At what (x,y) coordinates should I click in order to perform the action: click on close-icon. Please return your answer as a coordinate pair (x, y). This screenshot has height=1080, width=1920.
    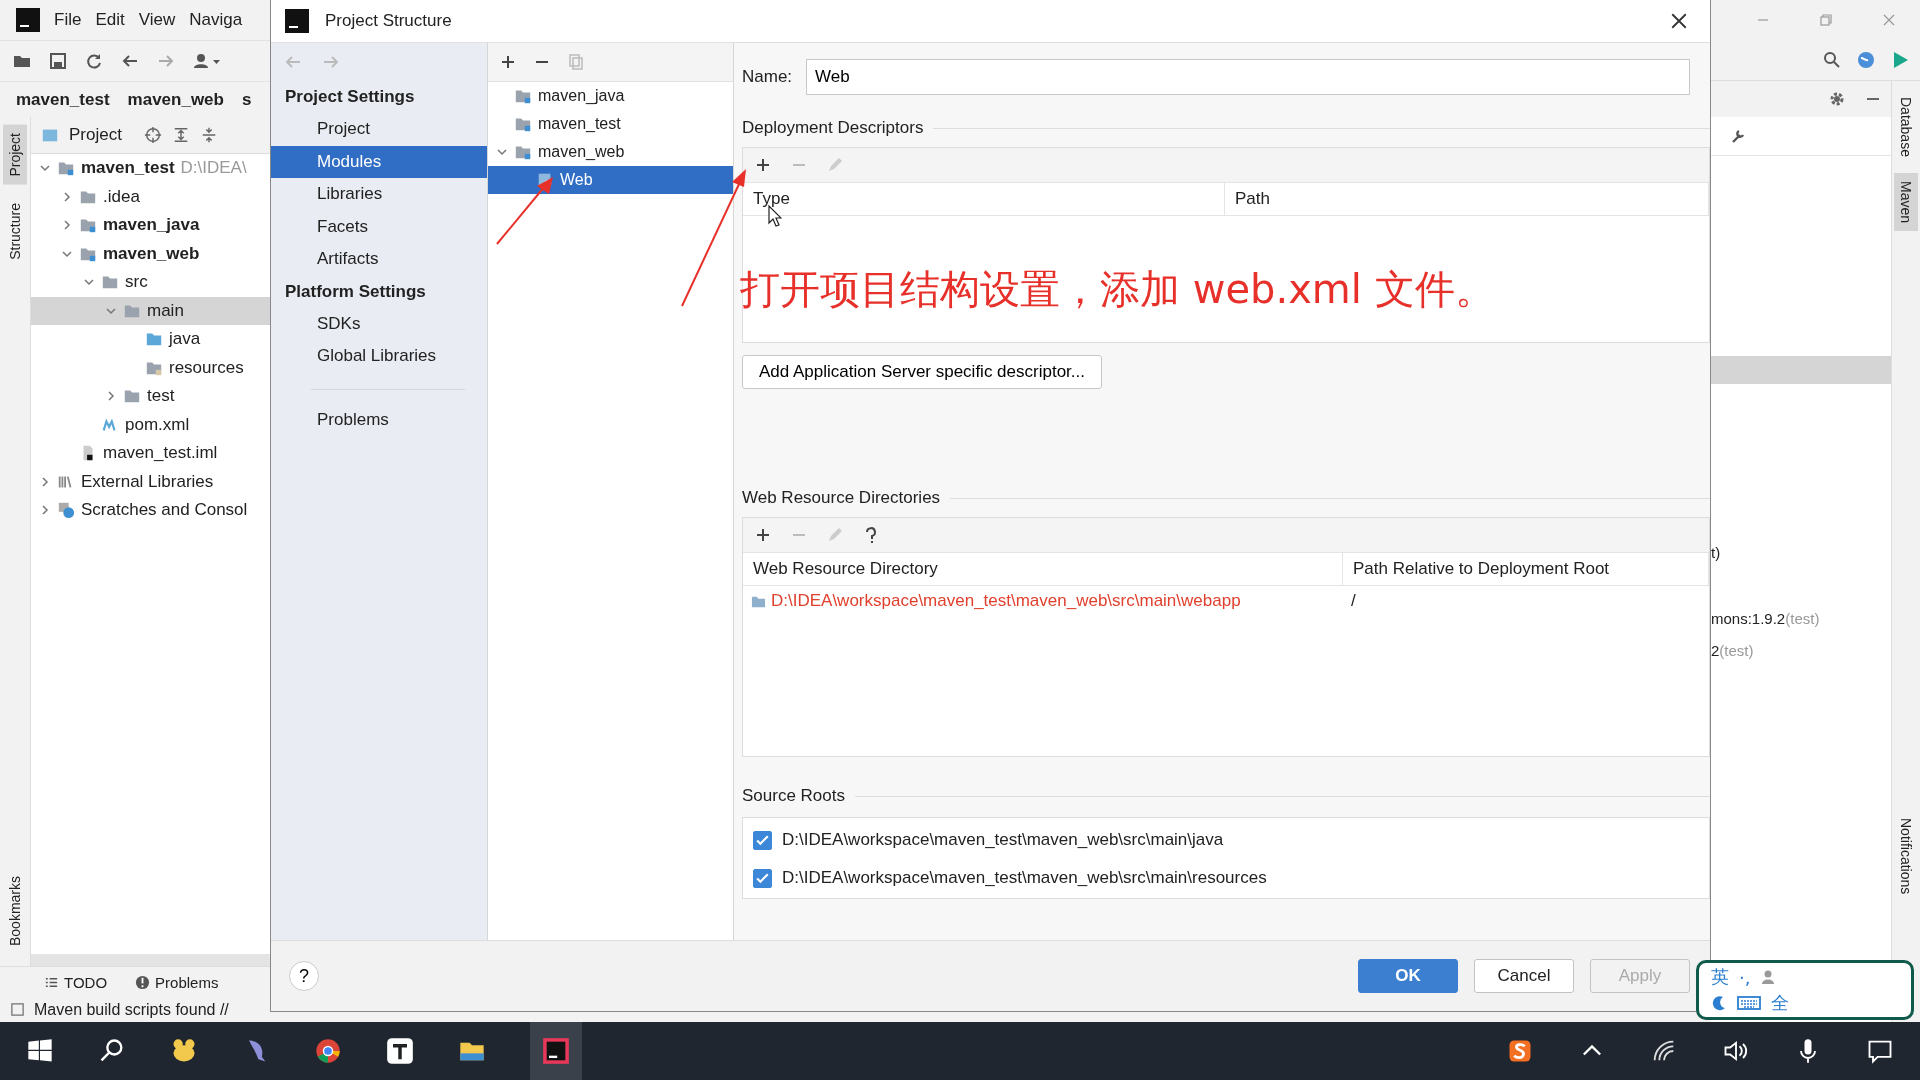
    Looking at the image, I should click on (1679, 21).